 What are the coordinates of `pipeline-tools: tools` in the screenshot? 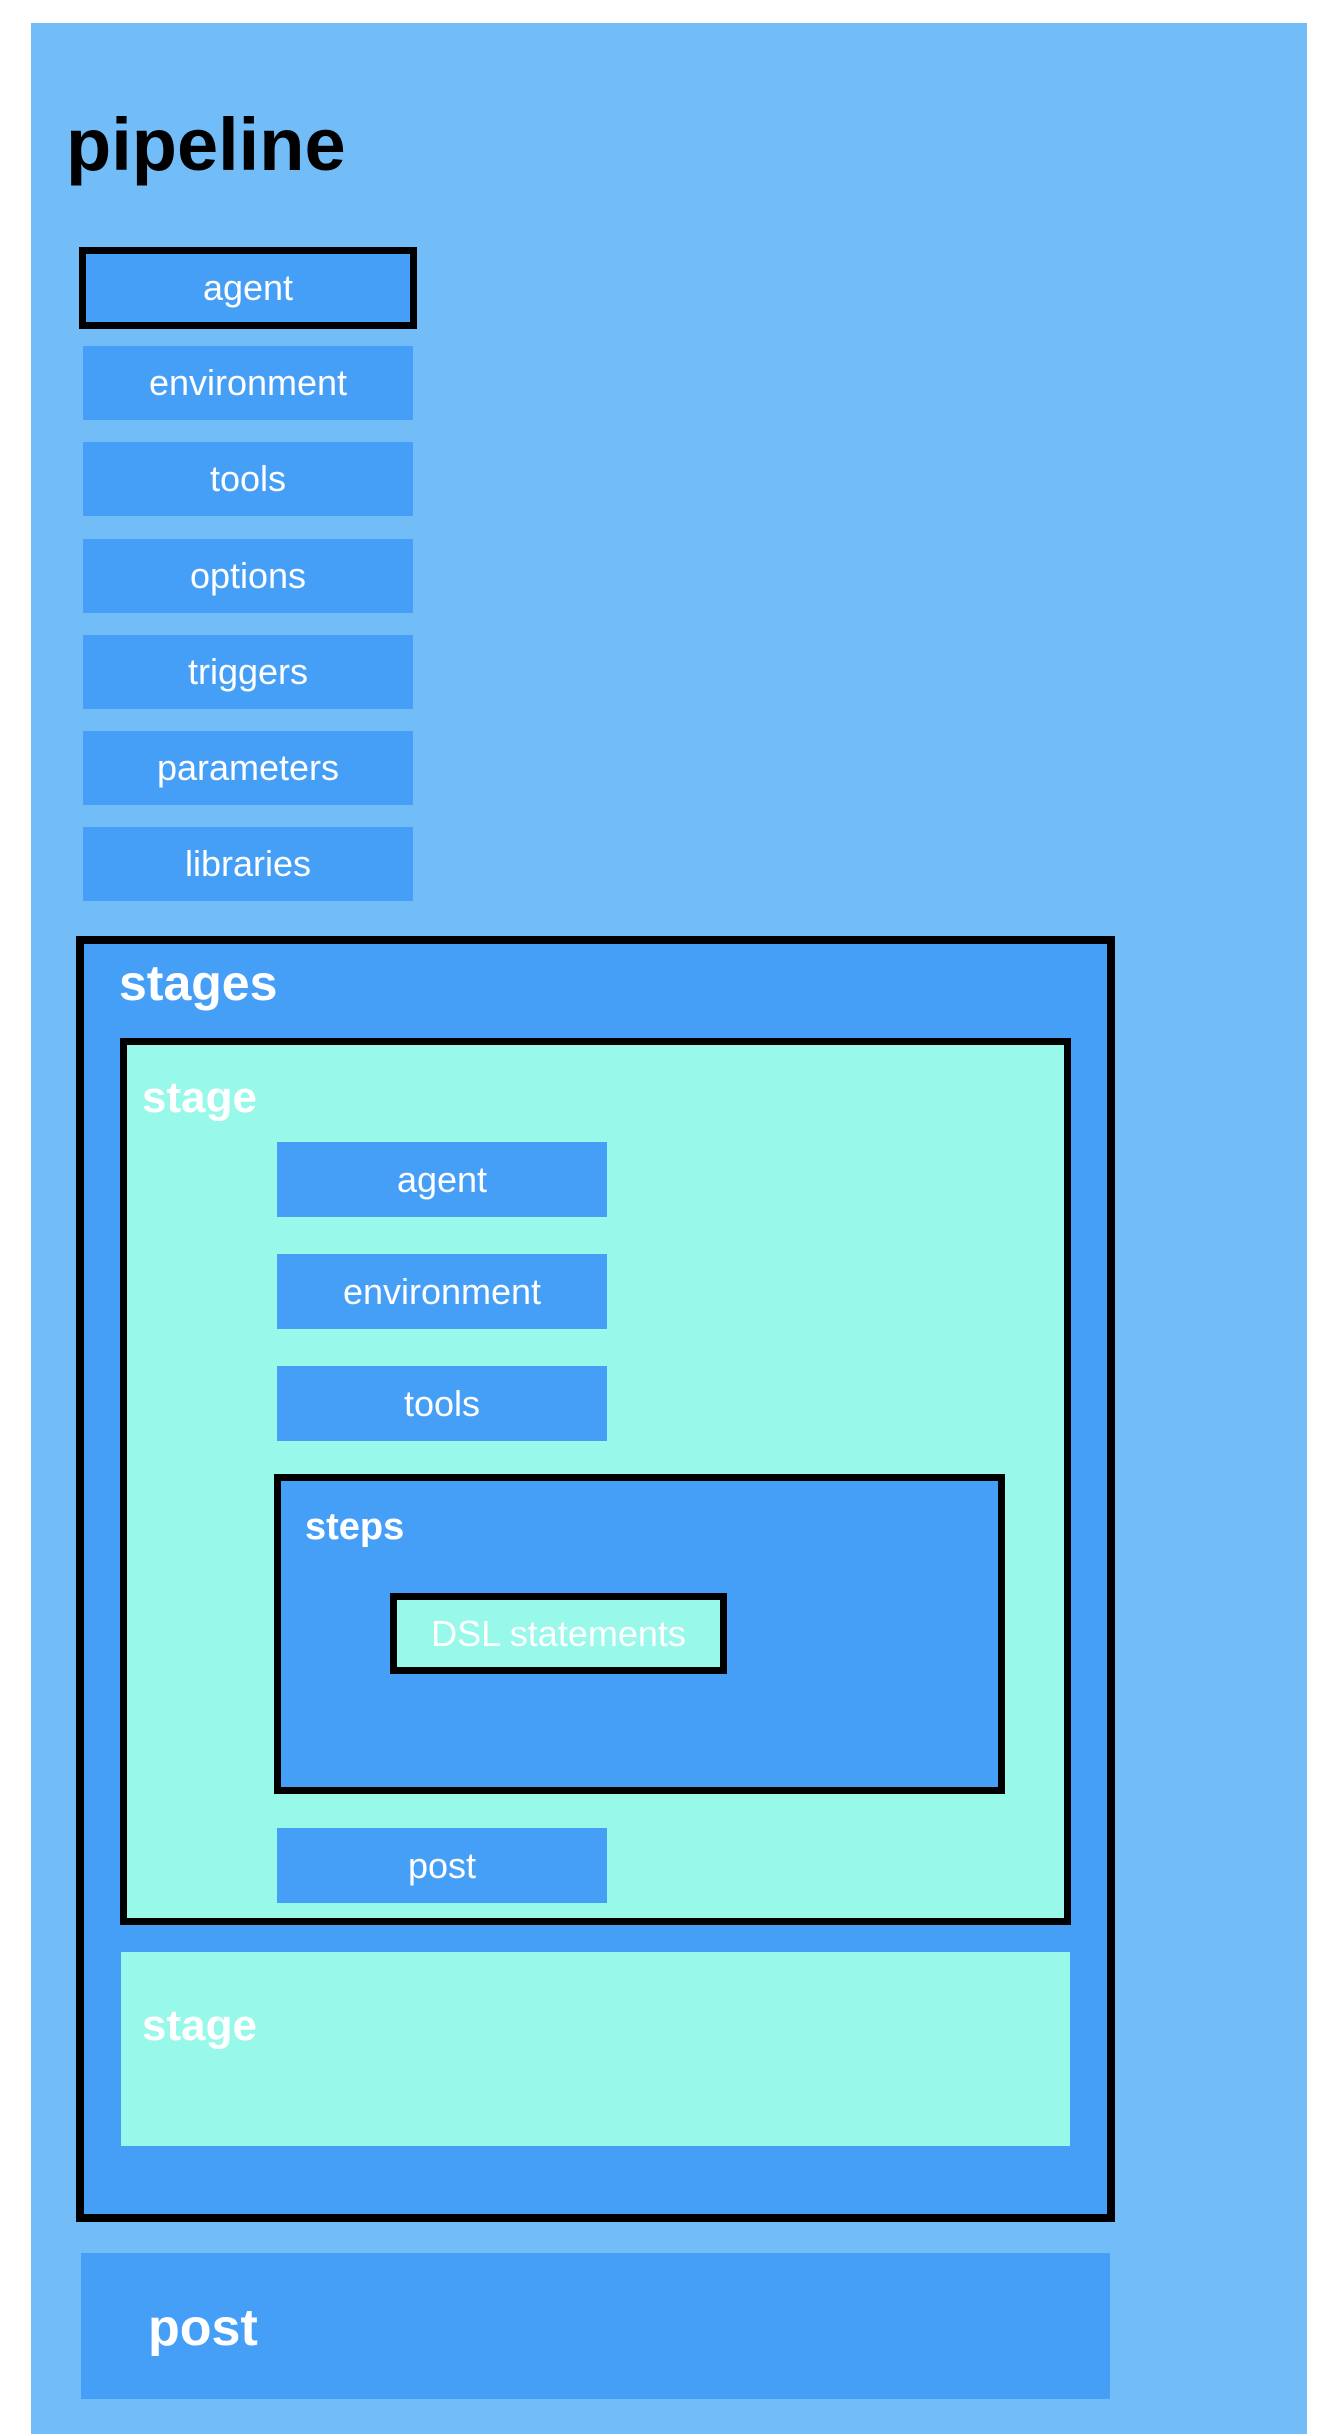 It's located at (248, 479).